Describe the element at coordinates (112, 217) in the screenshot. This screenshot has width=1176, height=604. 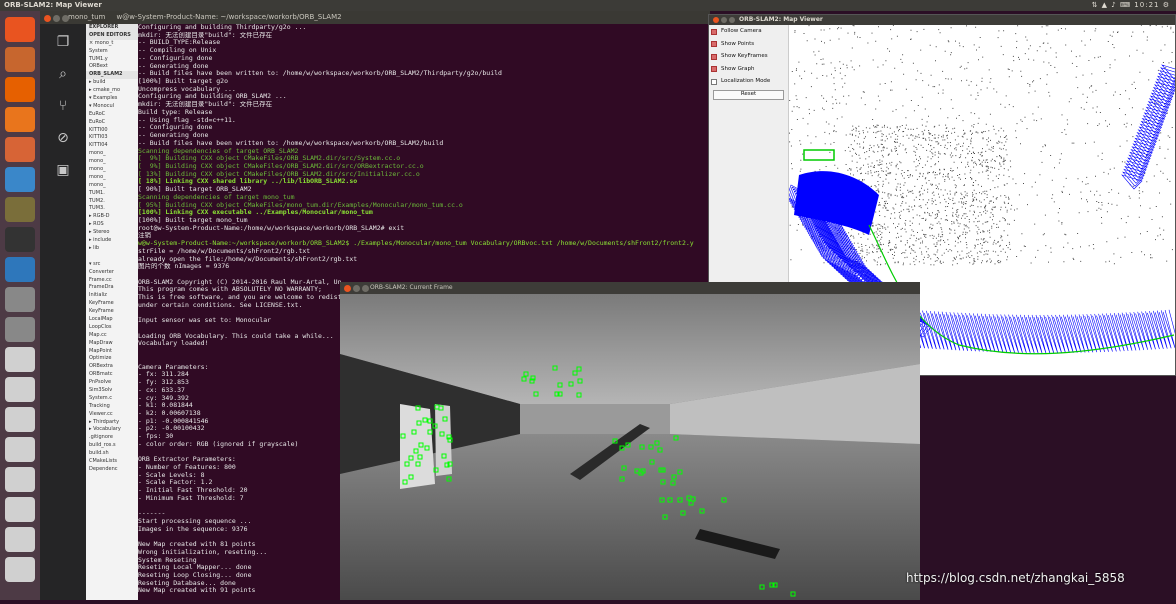
I see `explorer-item: ▸ RGB-D` at that location.